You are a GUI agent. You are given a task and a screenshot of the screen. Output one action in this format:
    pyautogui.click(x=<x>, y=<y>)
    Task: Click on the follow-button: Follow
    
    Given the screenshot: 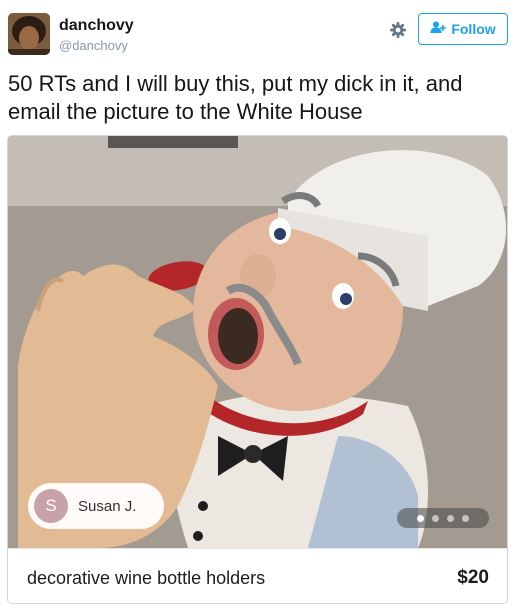 What is the action you would take?
    pyautogui.click(x=463, y=29)
    